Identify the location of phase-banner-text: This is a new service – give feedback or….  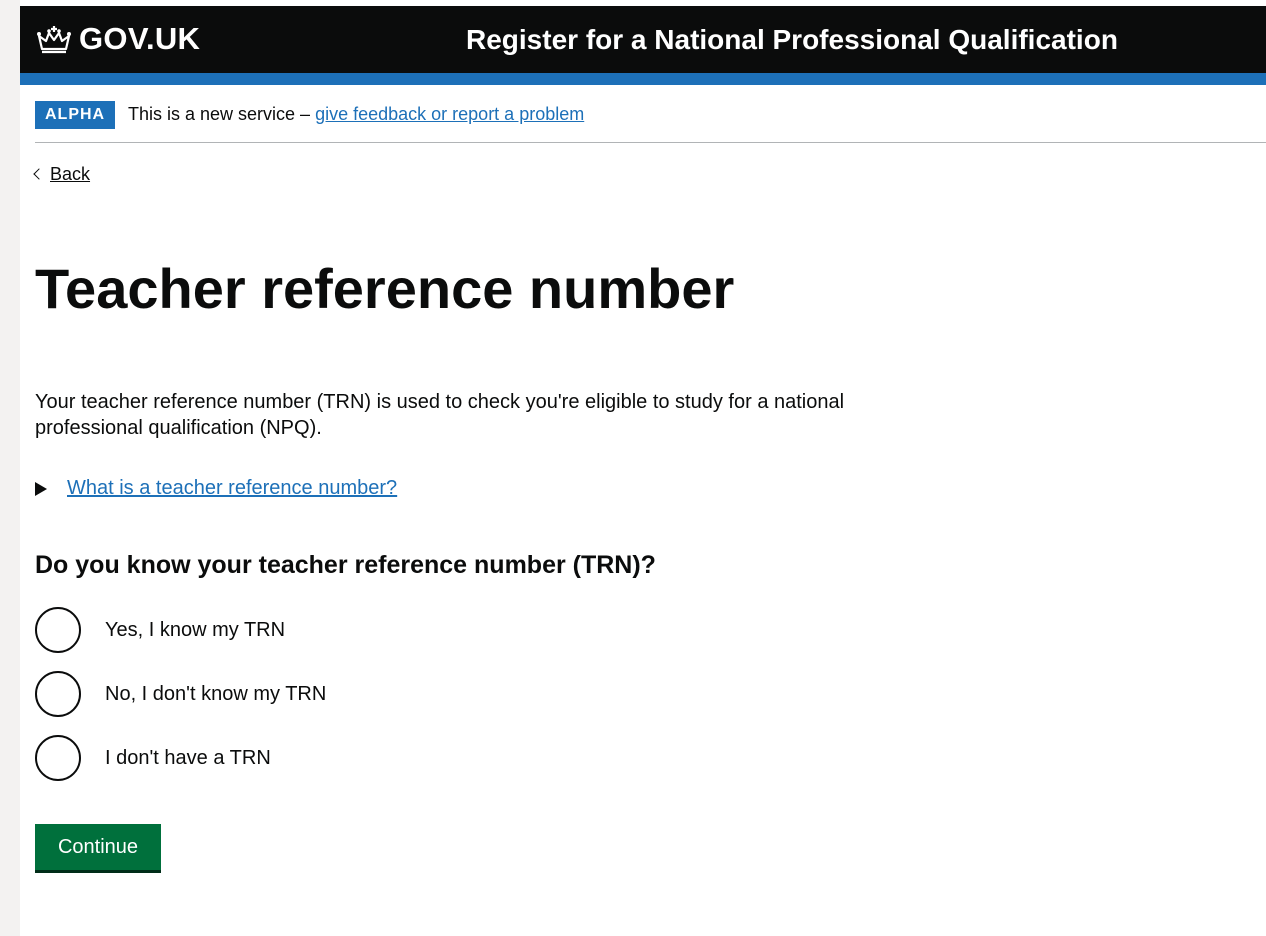
(356, 114).